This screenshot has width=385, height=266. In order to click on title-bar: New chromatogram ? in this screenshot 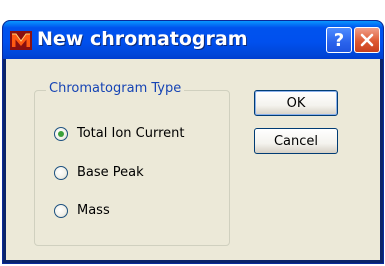, I will do `click(193, 40)`.